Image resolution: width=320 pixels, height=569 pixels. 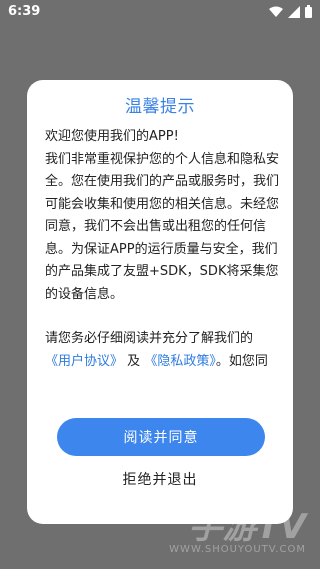 I want to click on accept-button: 阅读并同意, so click(x=161, y=437).